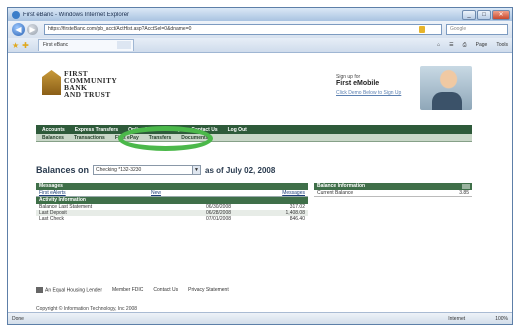 The width and height of the screenshot is (526, 331). What do you see at coordinates (335, 193) in the screenshot?
I see `current-balance-label: Current Balance` at bounding box center [335, 193].